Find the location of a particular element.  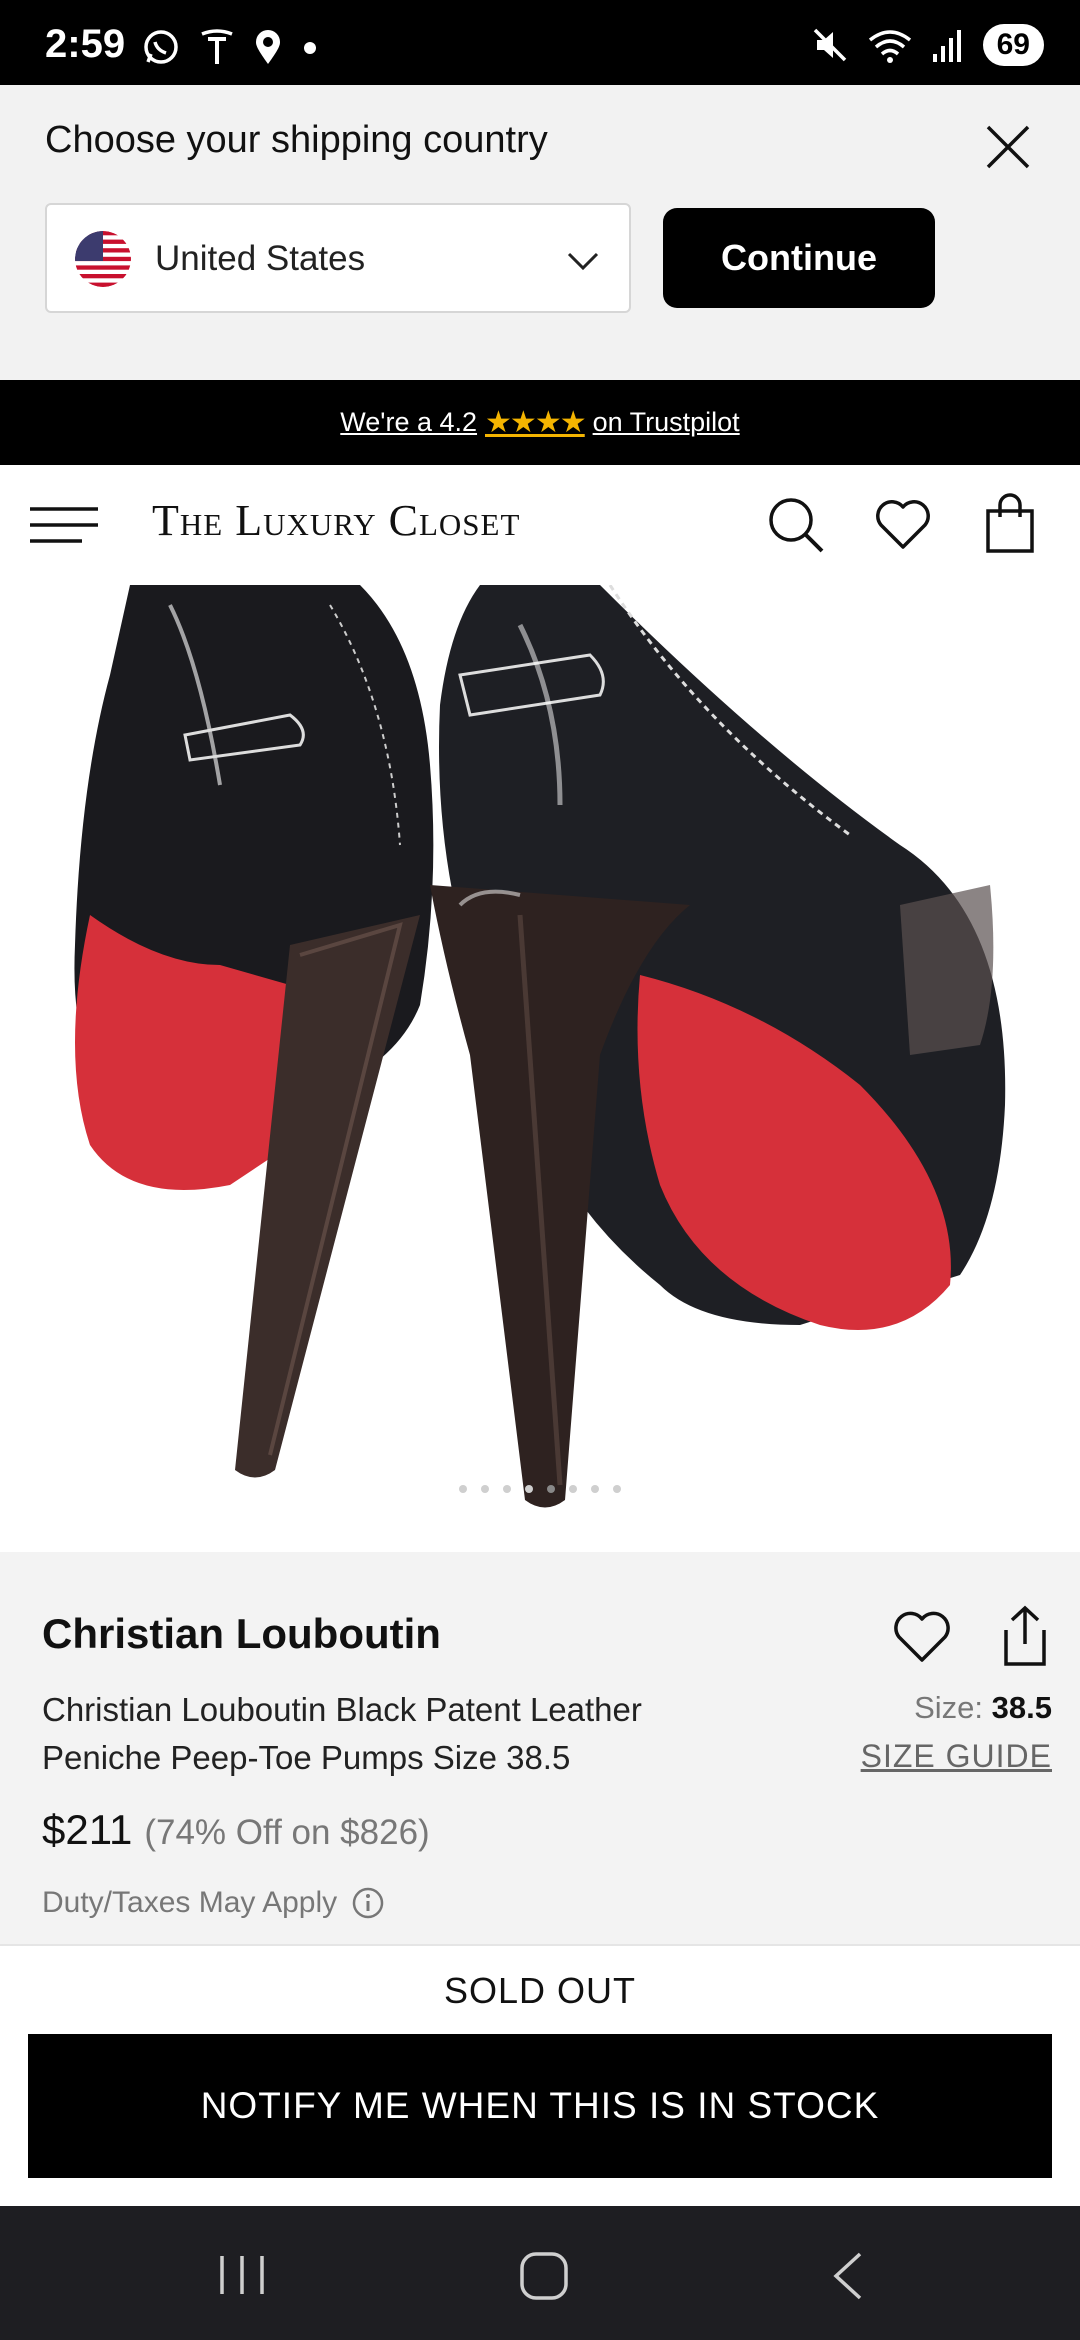

shipping-title: Choose your shipping country is located at coordinates (296, 140).